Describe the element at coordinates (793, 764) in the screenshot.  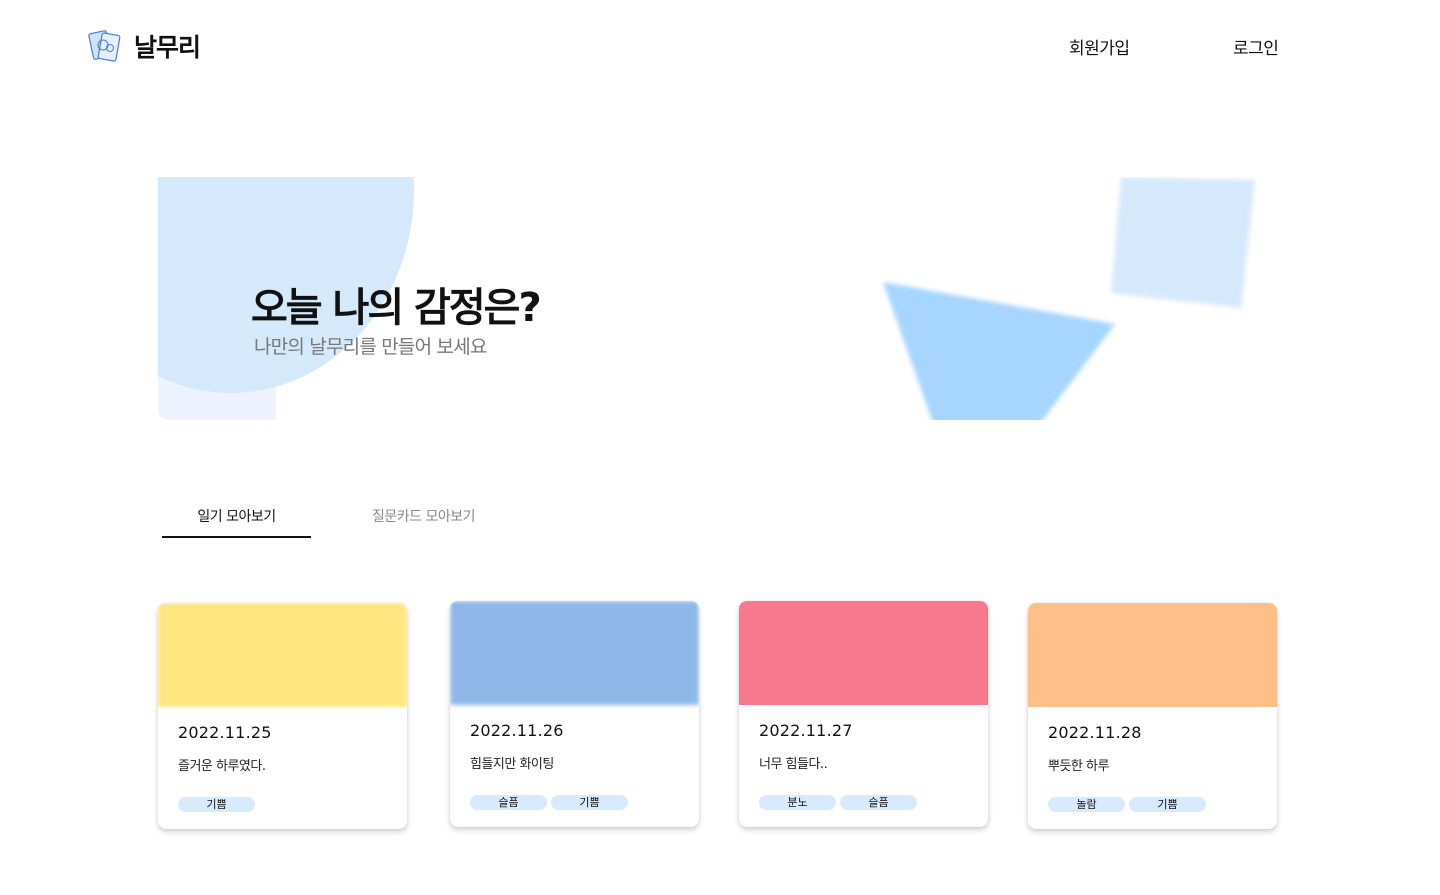
I see `card-text: 너무 힘들다..` at that location.